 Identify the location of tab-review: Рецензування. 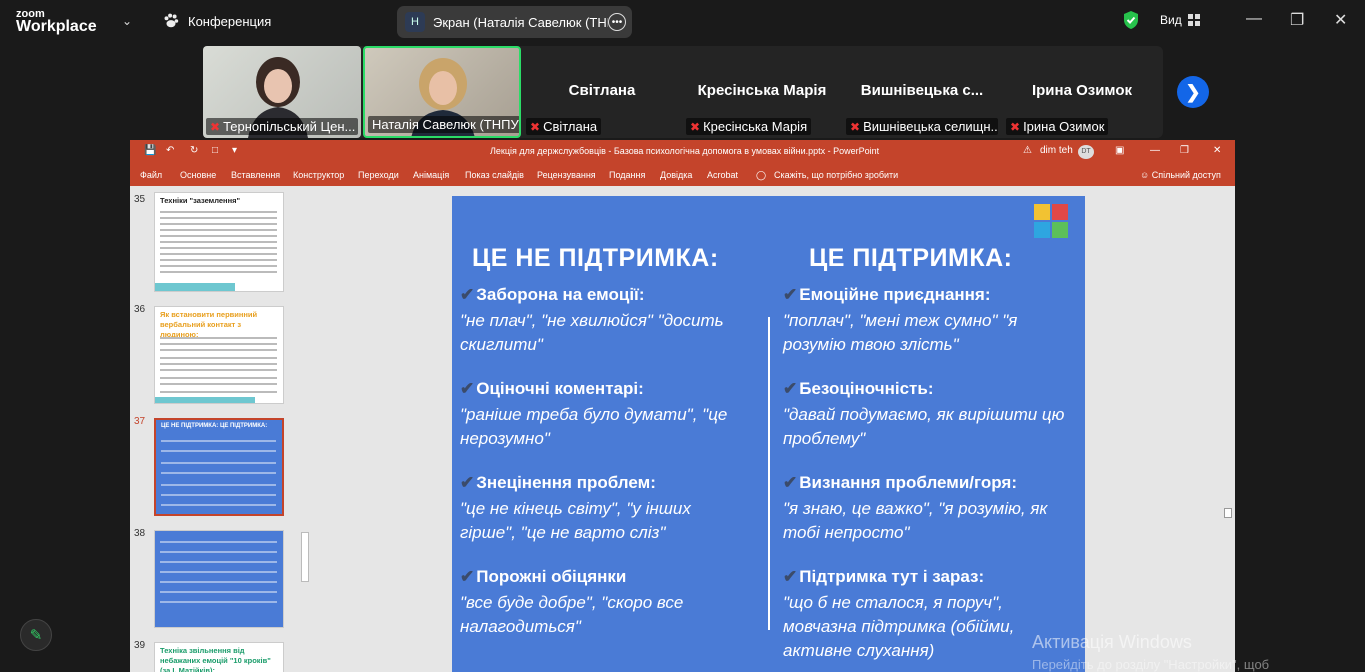
(566, 175).